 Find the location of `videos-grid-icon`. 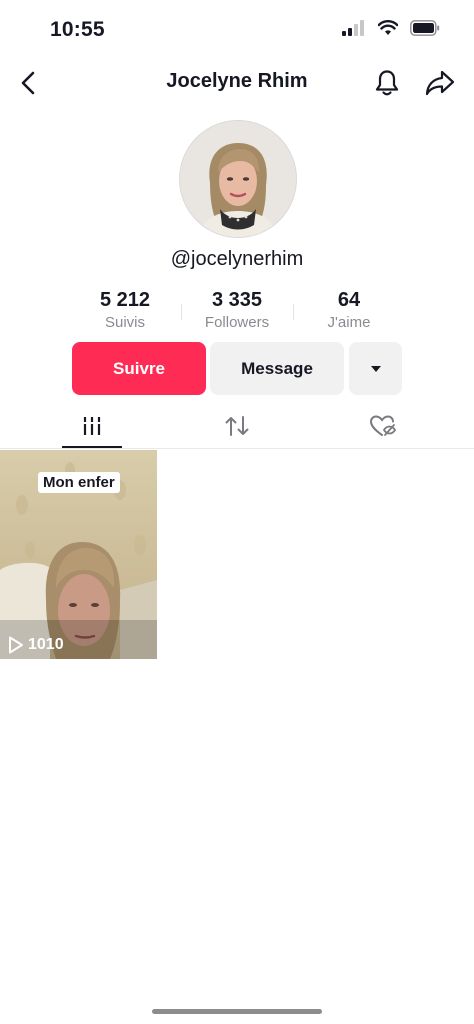

videos-grid-icon is located at coordinates (92, 426).